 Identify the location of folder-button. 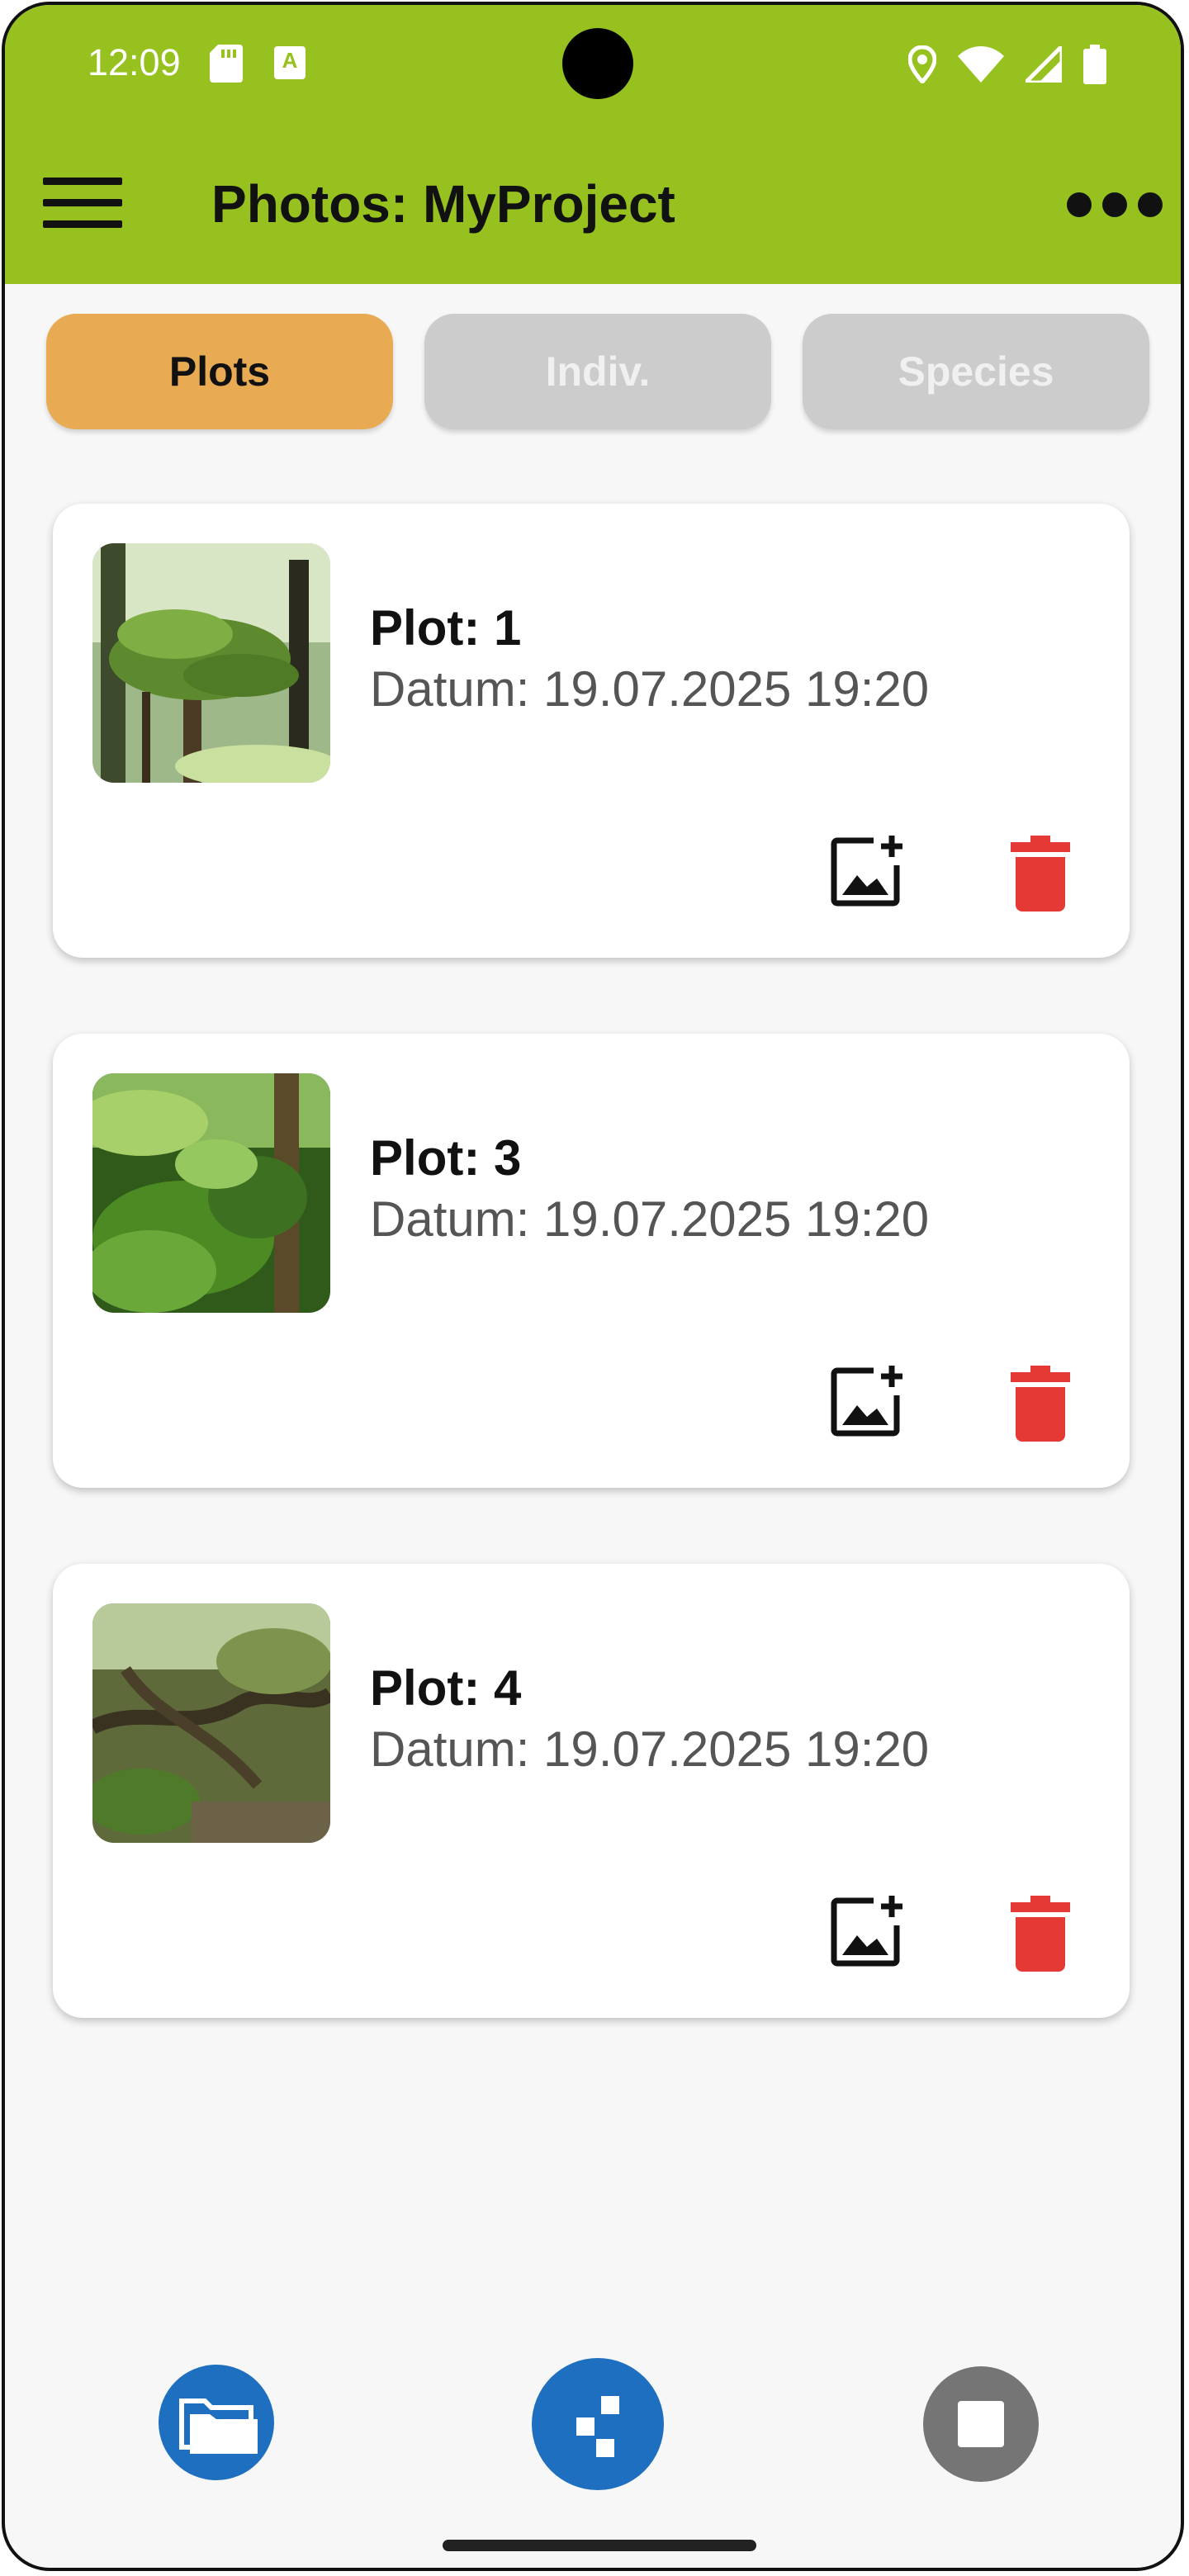
(216, 2422).